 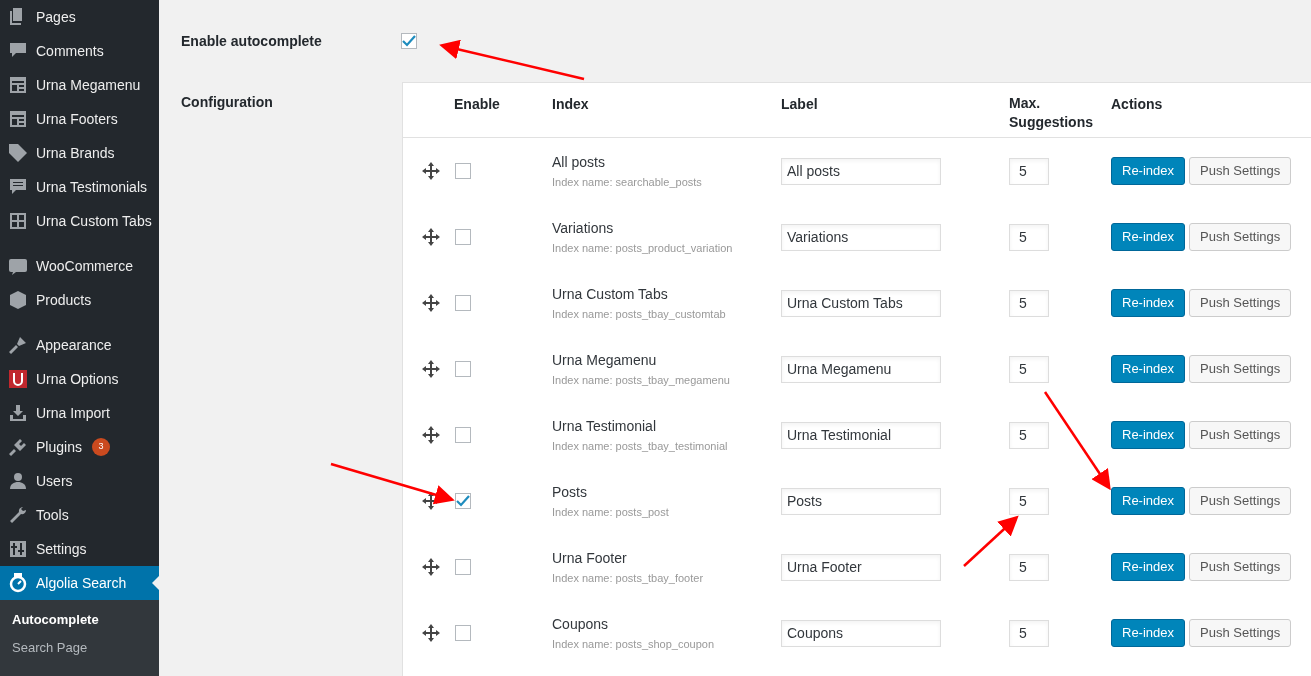 What do you see at coordinates (79, 119) in the screenshot?
I see `sidebar-item: Urna Footers` at bounding box center [79, 119].